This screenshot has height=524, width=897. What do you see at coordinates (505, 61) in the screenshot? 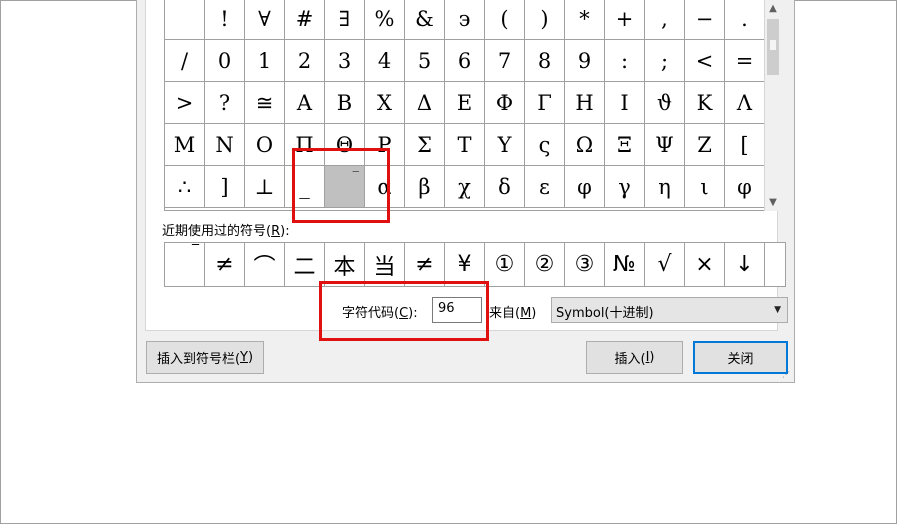
I see `symbol-cell: 7` at bounding box center [505, 61].